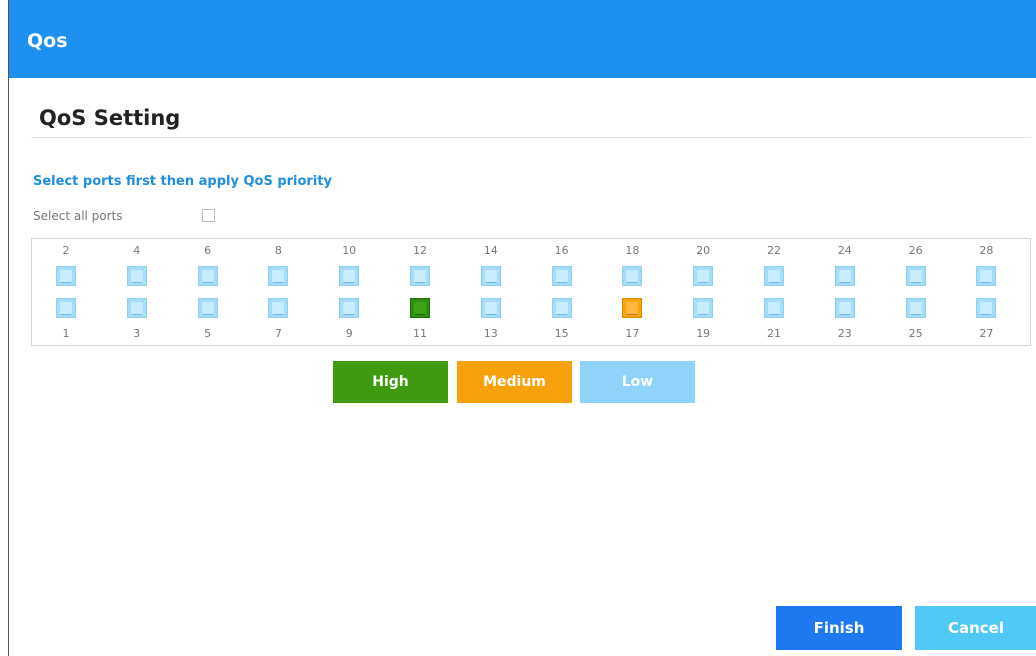  I want to click on port-14-icon, so click(490, 276).